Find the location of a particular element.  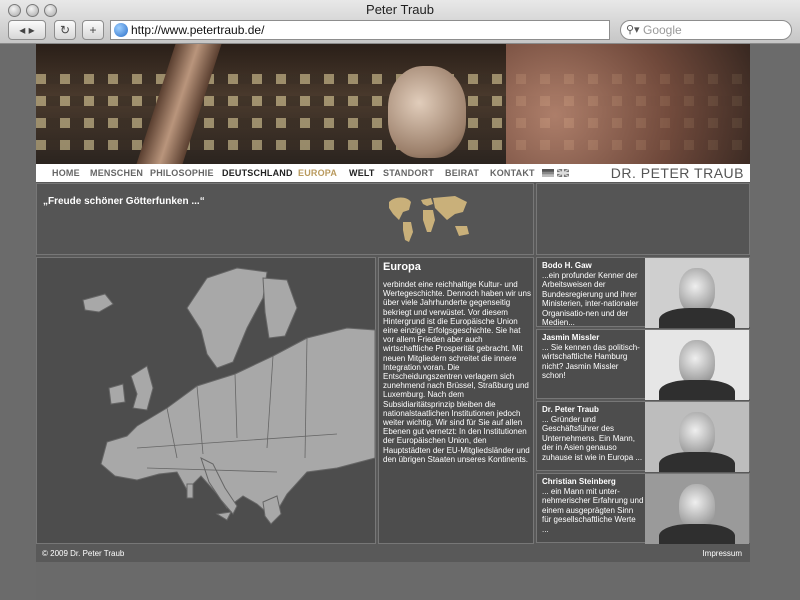

english-flag-icon is located at coordinates (563, 173).